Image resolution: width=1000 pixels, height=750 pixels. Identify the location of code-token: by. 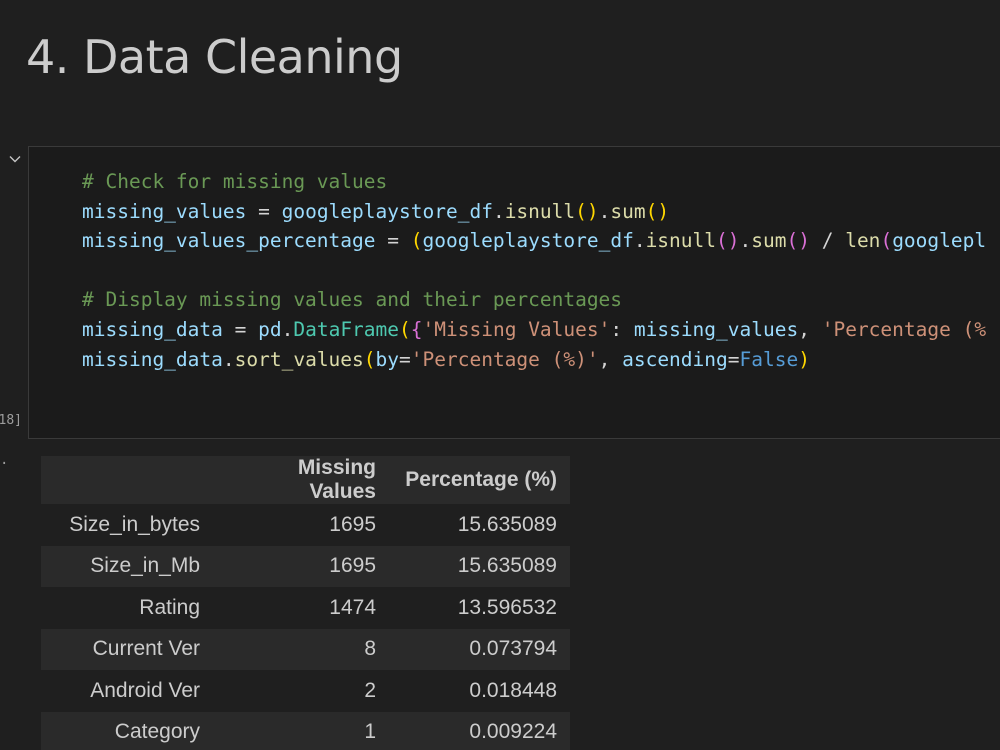
(387, 359).